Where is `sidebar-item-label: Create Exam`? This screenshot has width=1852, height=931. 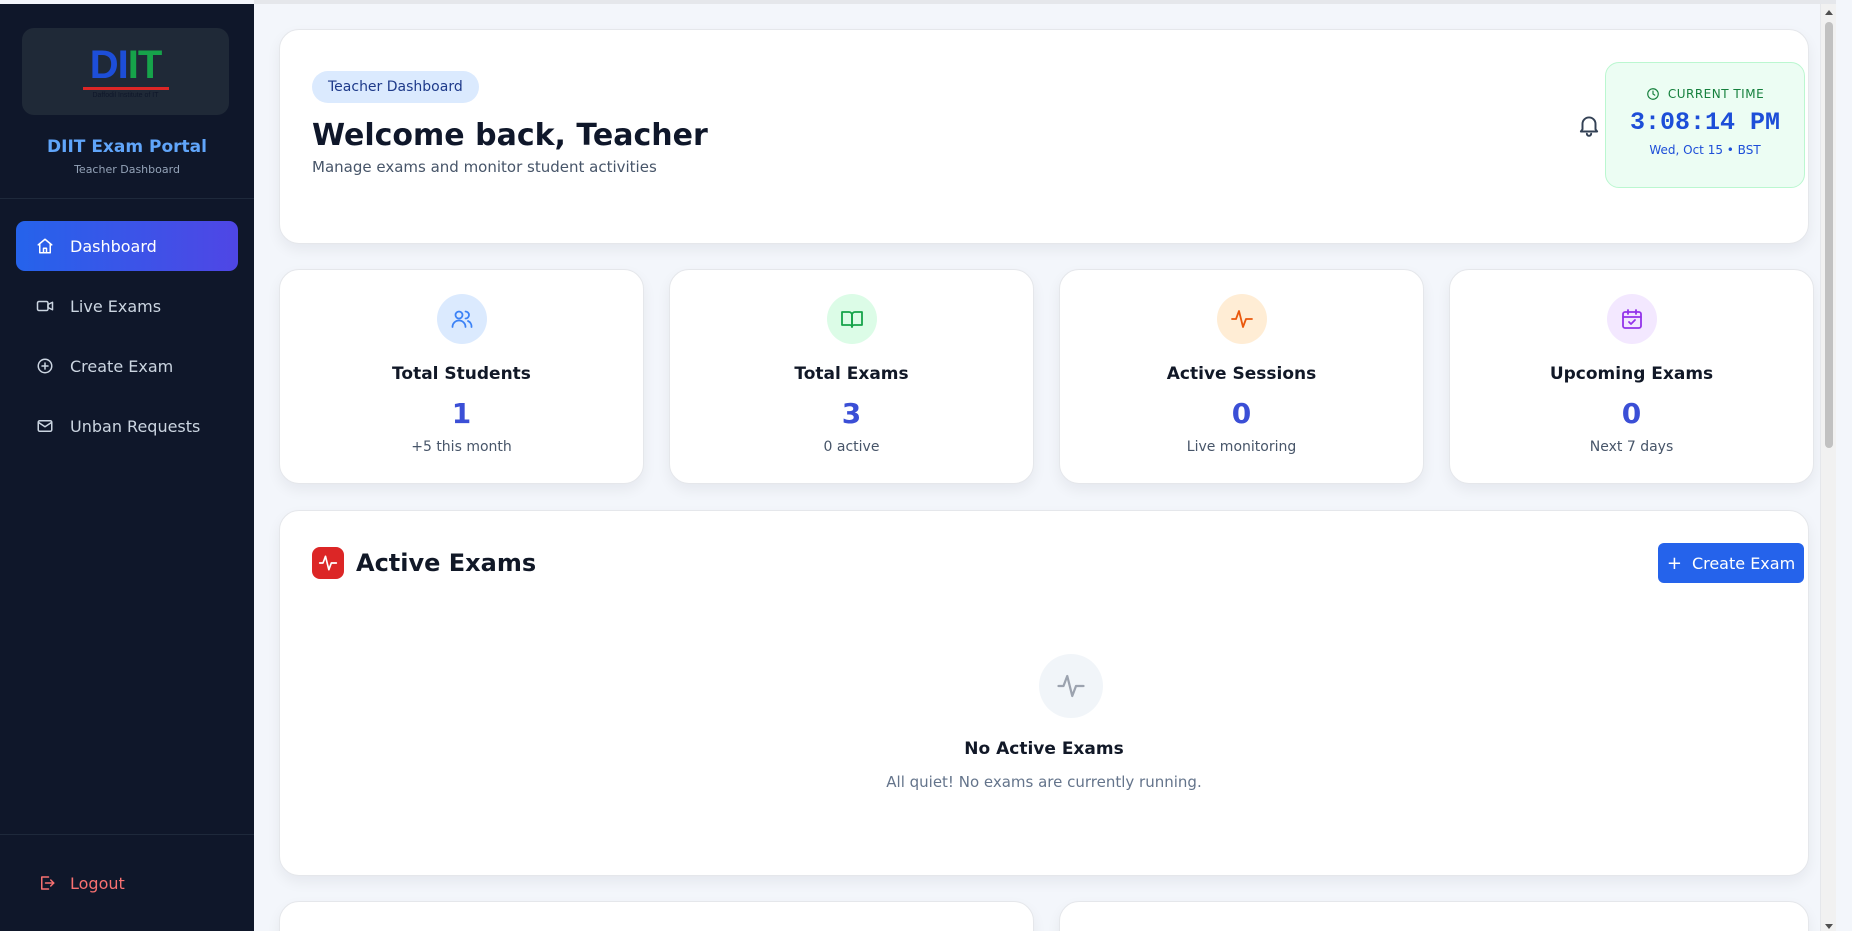
sidebar-item-label: Create Exam is located at coordinates (122, 366).